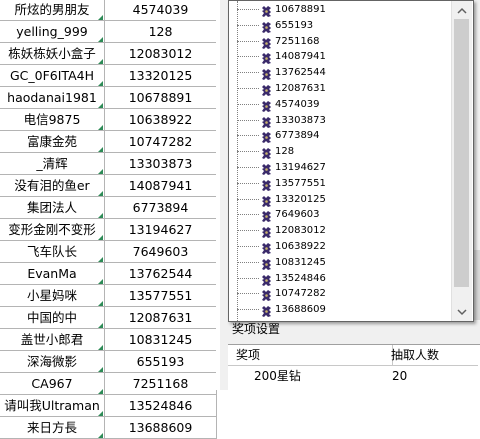  Describe the element at coordinates (161, 54) in the screenshot. I see `user-id-cell: 12083012` at that location.